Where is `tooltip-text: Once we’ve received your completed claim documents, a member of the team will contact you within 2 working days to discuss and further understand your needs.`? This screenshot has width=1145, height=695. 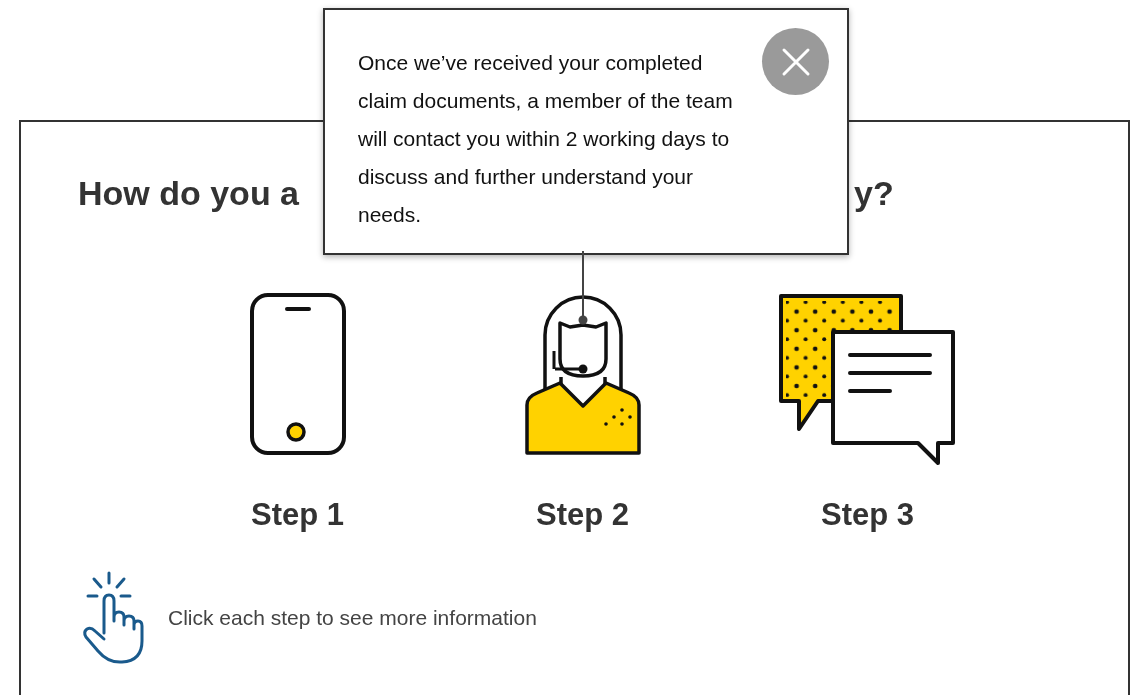 tooltip-text: Once we’ve received your completed claim documents, a member of the team will contact you within 2 working days to discuss and further understand your needs. is located at coordinates (546, 139).